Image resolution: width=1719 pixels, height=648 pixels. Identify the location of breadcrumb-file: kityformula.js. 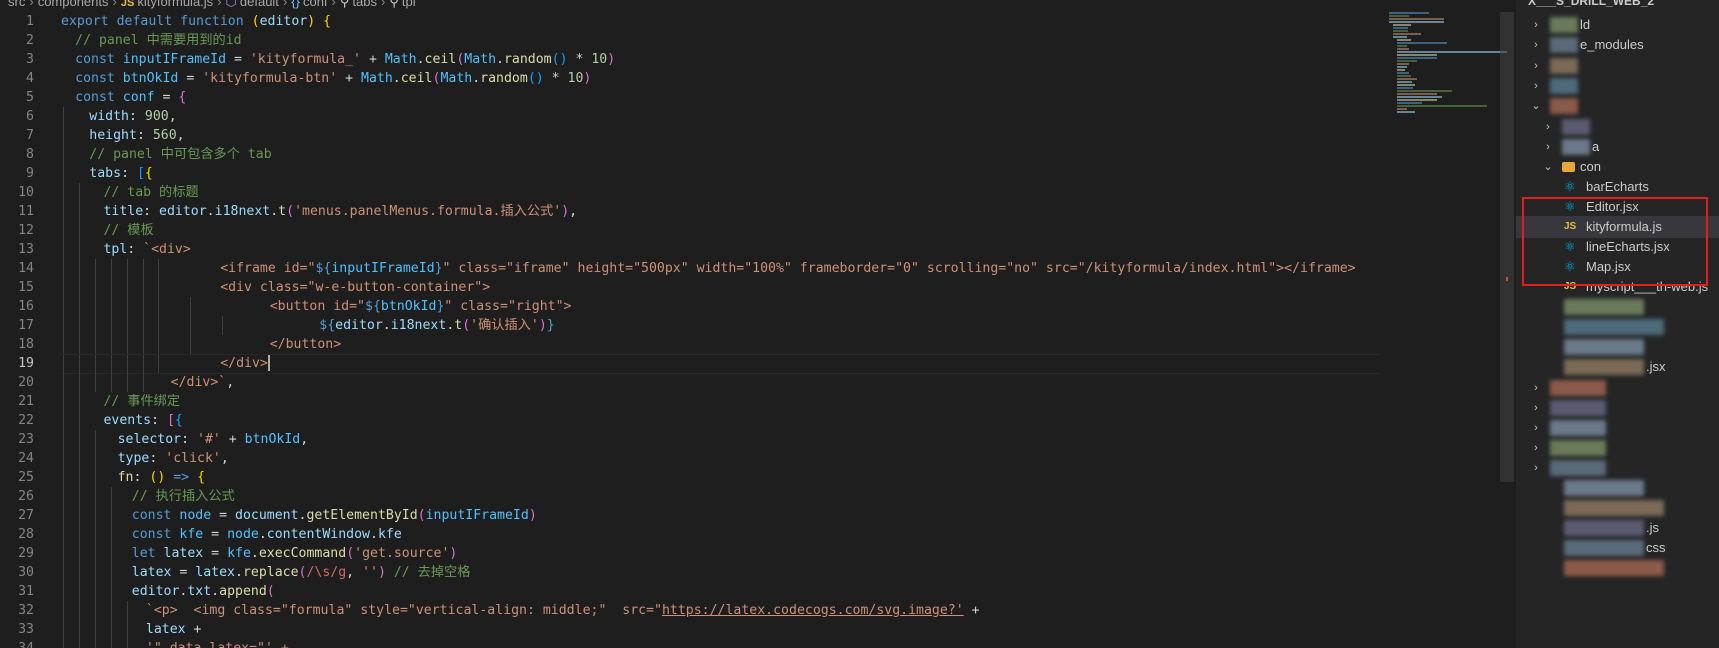
(175, 4).